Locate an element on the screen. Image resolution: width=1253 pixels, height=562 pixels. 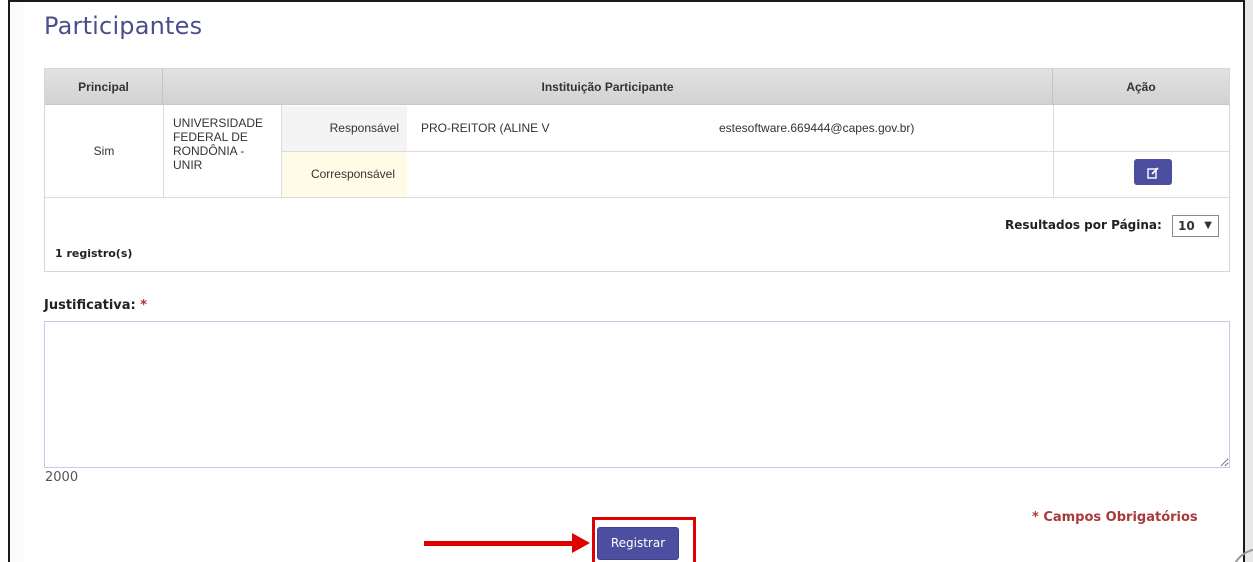
justification-label-text: Justificativa: is located at coordinates (90, 305).